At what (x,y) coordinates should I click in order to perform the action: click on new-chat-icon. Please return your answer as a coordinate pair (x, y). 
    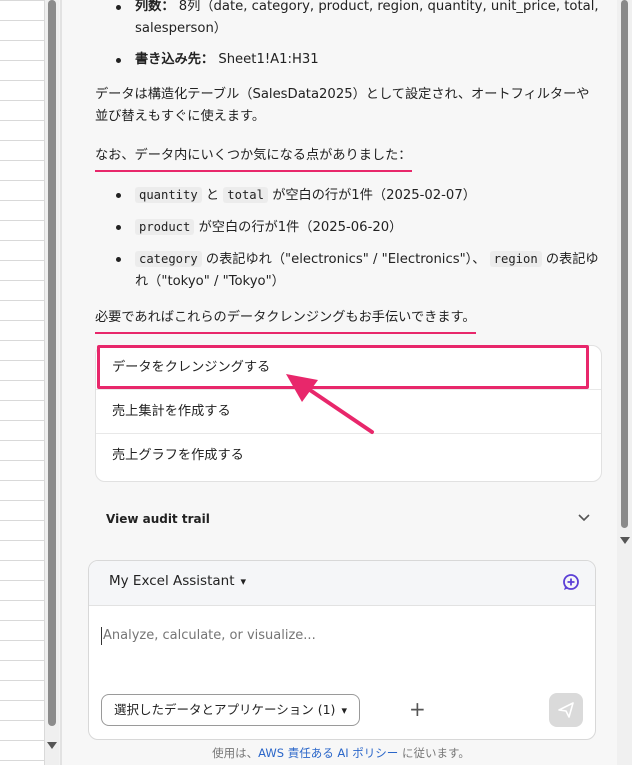
    Looking at the image, I should click on (571, 582).